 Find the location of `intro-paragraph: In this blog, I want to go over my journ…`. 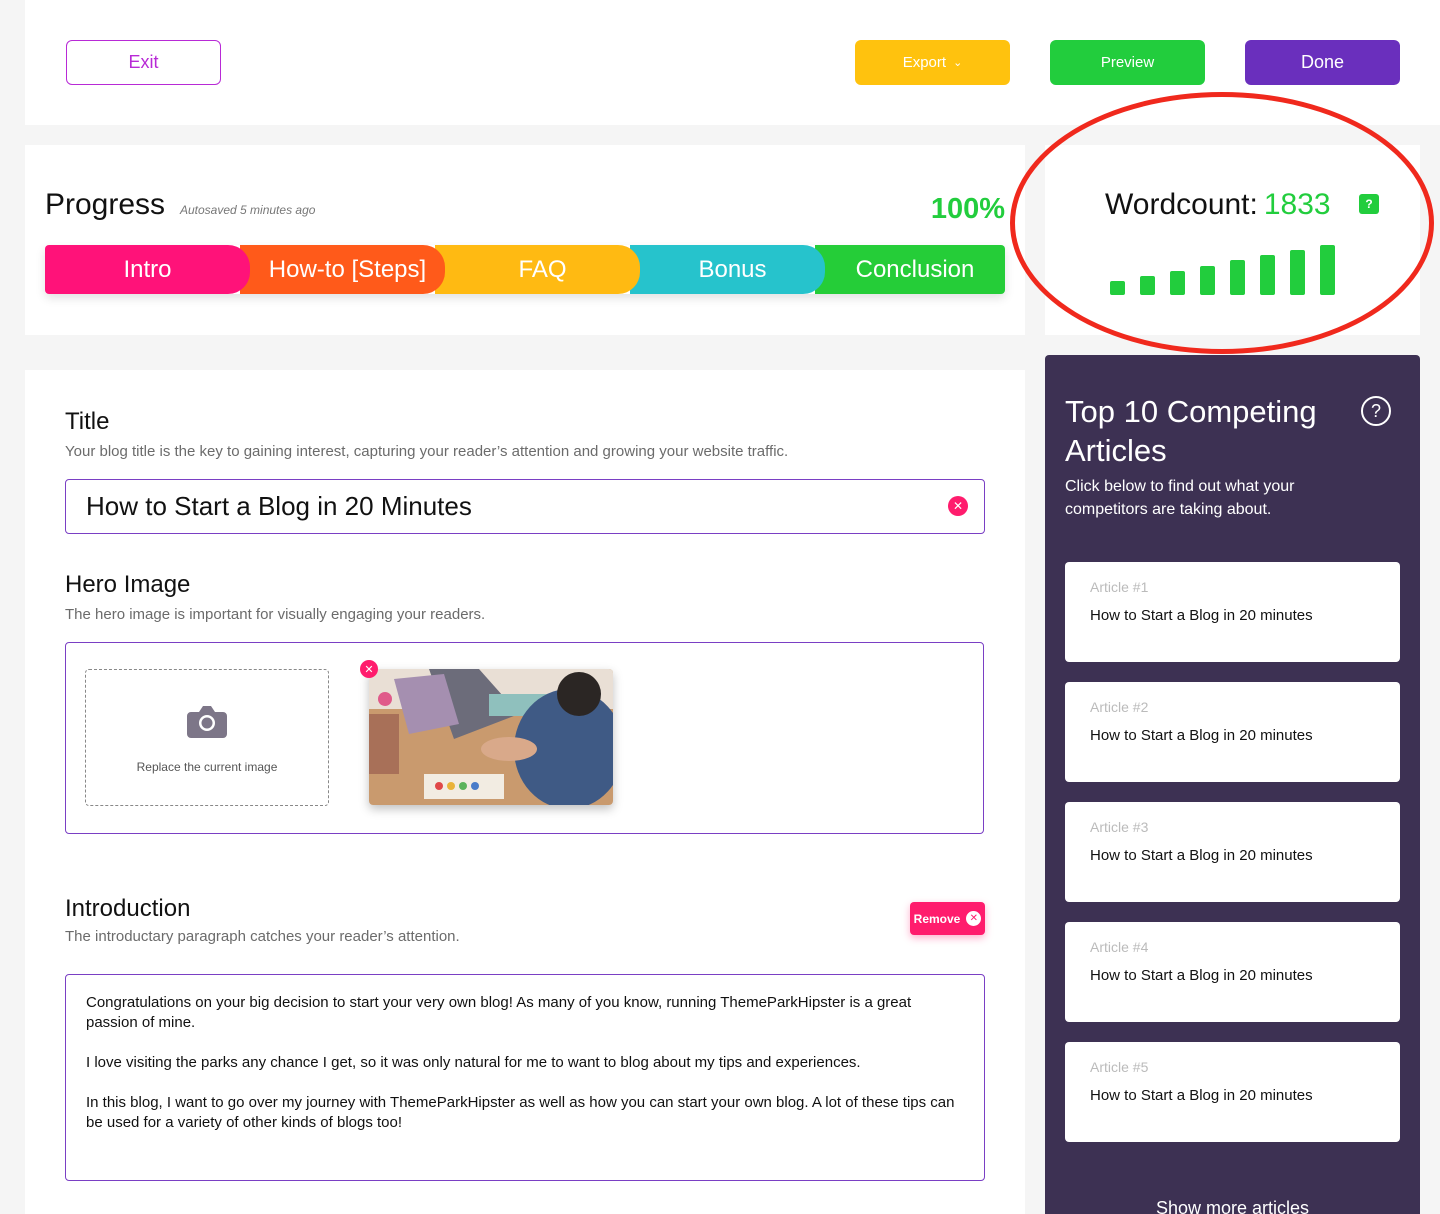

intro-paragraph: In this blog, I want to go over my journ… is located at coordinates (520, 1112).